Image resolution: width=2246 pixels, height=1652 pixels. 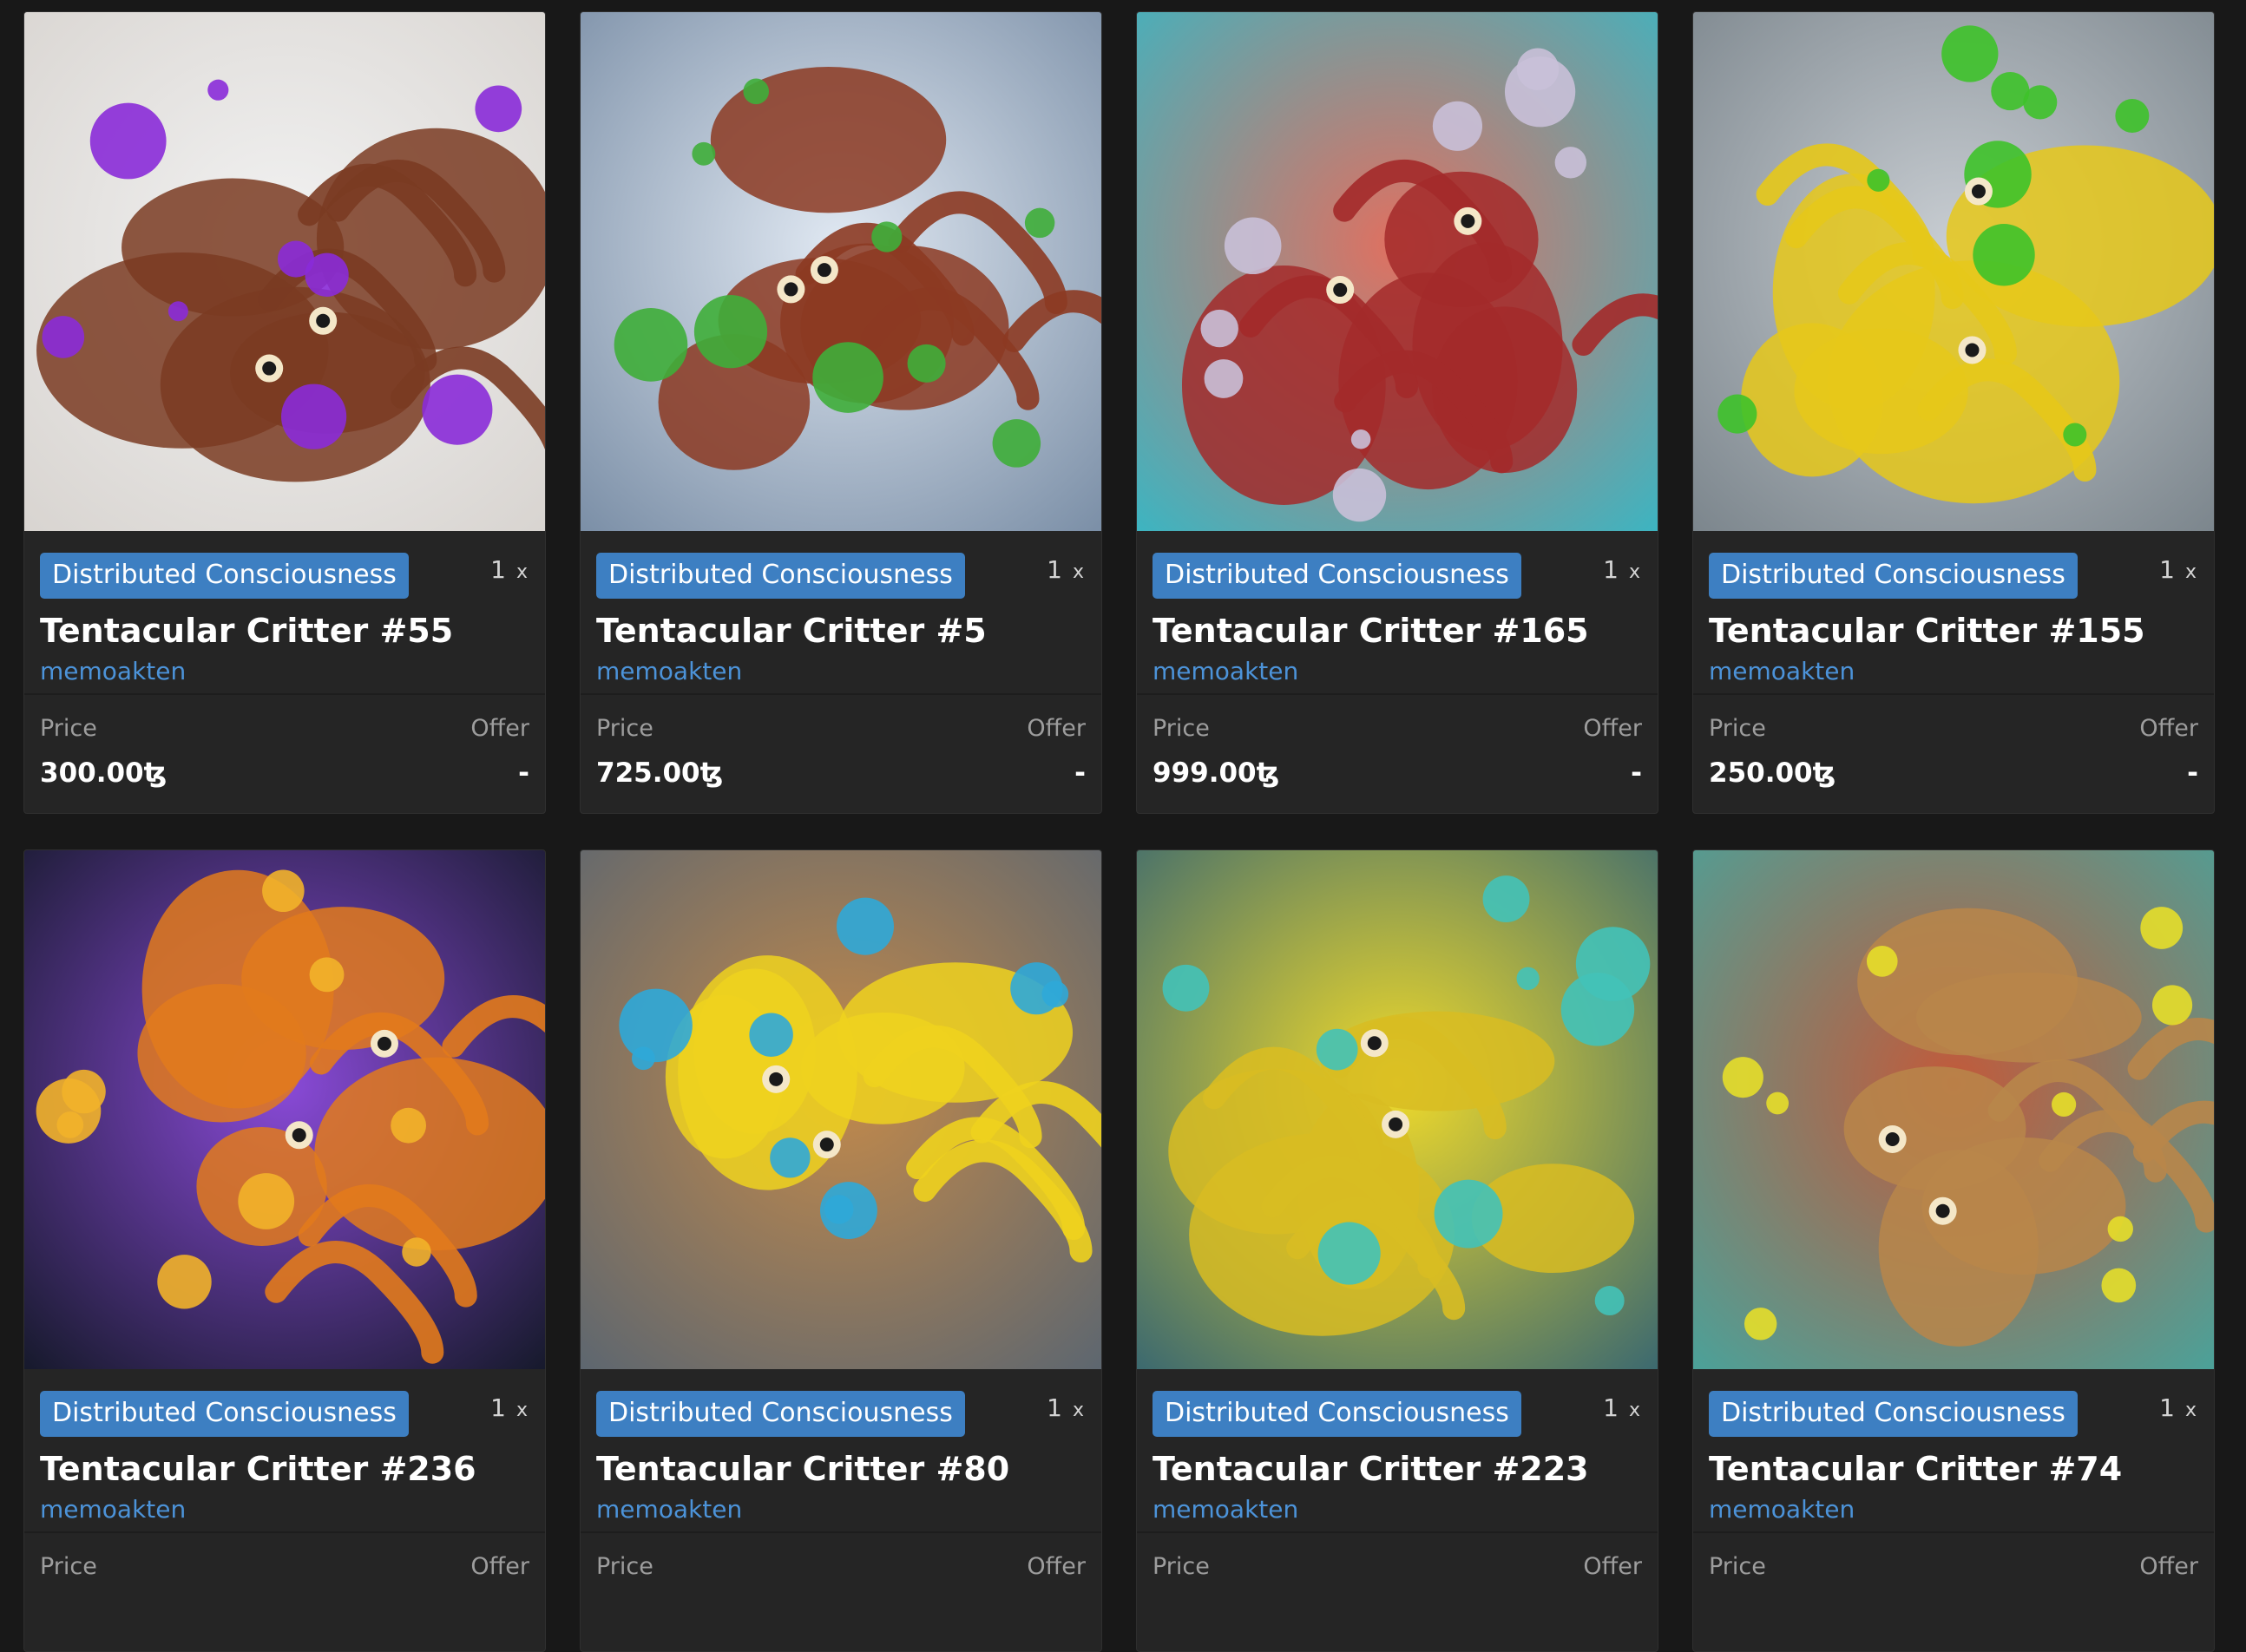 What do you see at coordinates (1953, 754) in the screenshot?
I see `price-section: Price Offer 250.00ꜩ -` at bounding box center [1953, 754].